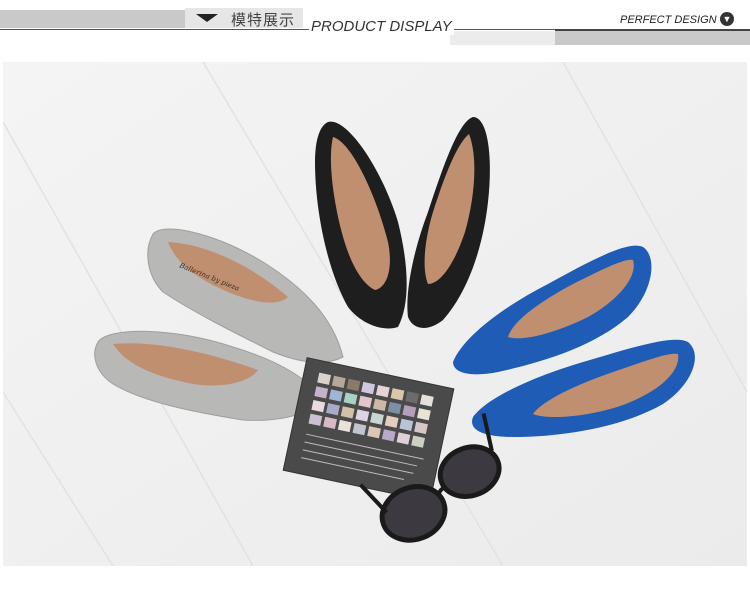 The width and height of the screenshot is (750, 592). I want to click on tagline-underline, so click(652, 30).